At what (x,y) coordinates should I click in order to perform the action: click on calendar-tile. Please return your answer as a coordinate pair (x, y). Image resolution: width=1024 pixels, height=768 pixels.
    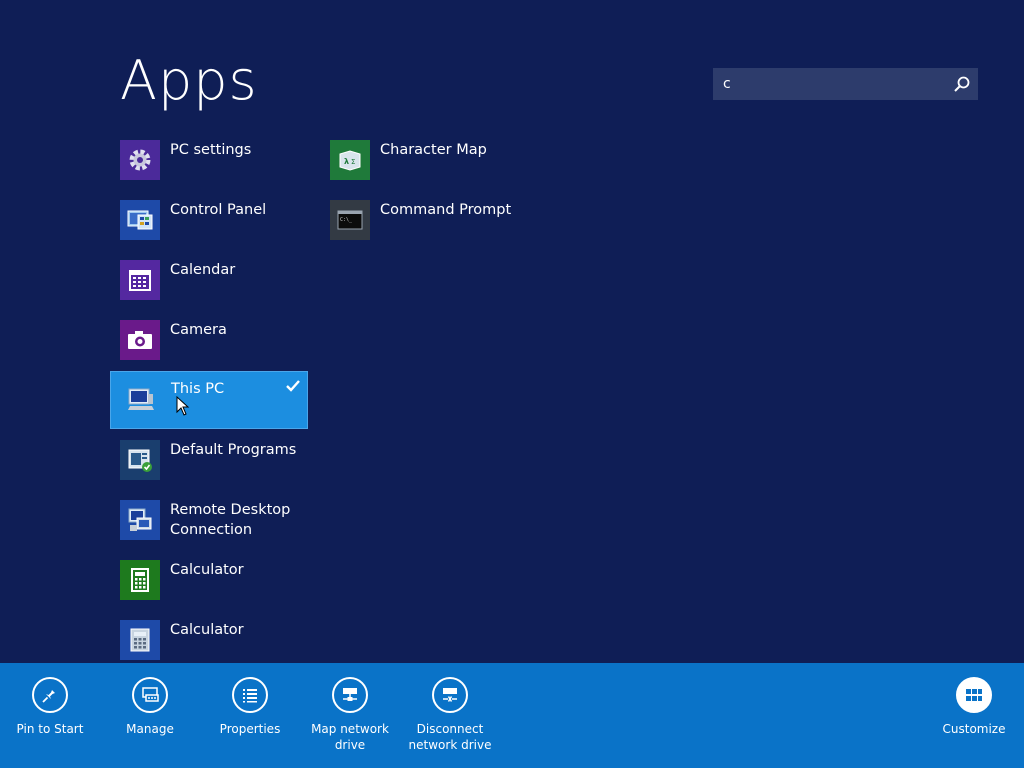
    Looking at the image, I should click on (140, 280).